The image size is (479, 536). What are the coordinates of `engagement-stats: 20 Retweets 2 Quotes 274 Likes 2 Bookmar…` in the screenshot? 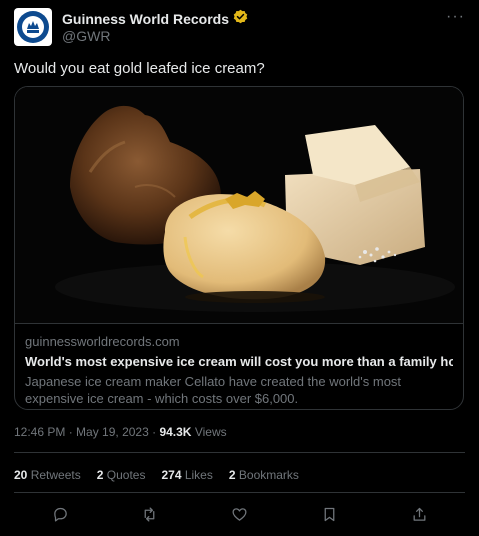 It's located at (156, 475).